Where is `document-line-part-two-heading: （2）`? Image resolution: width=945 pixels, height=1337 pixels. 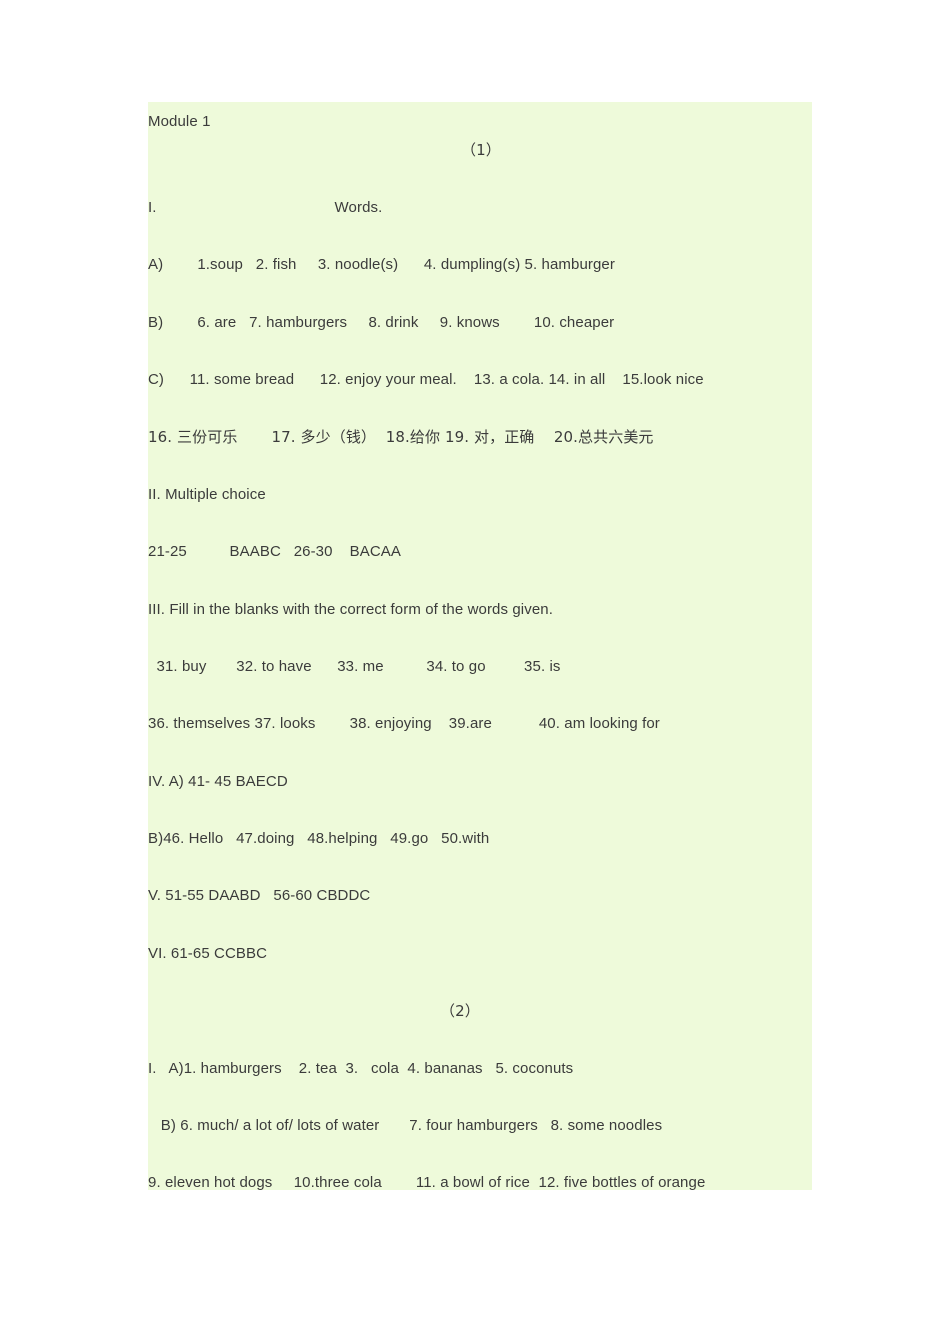
document-line-part-two-heading: （2） is located at coordinates (480, 1011).